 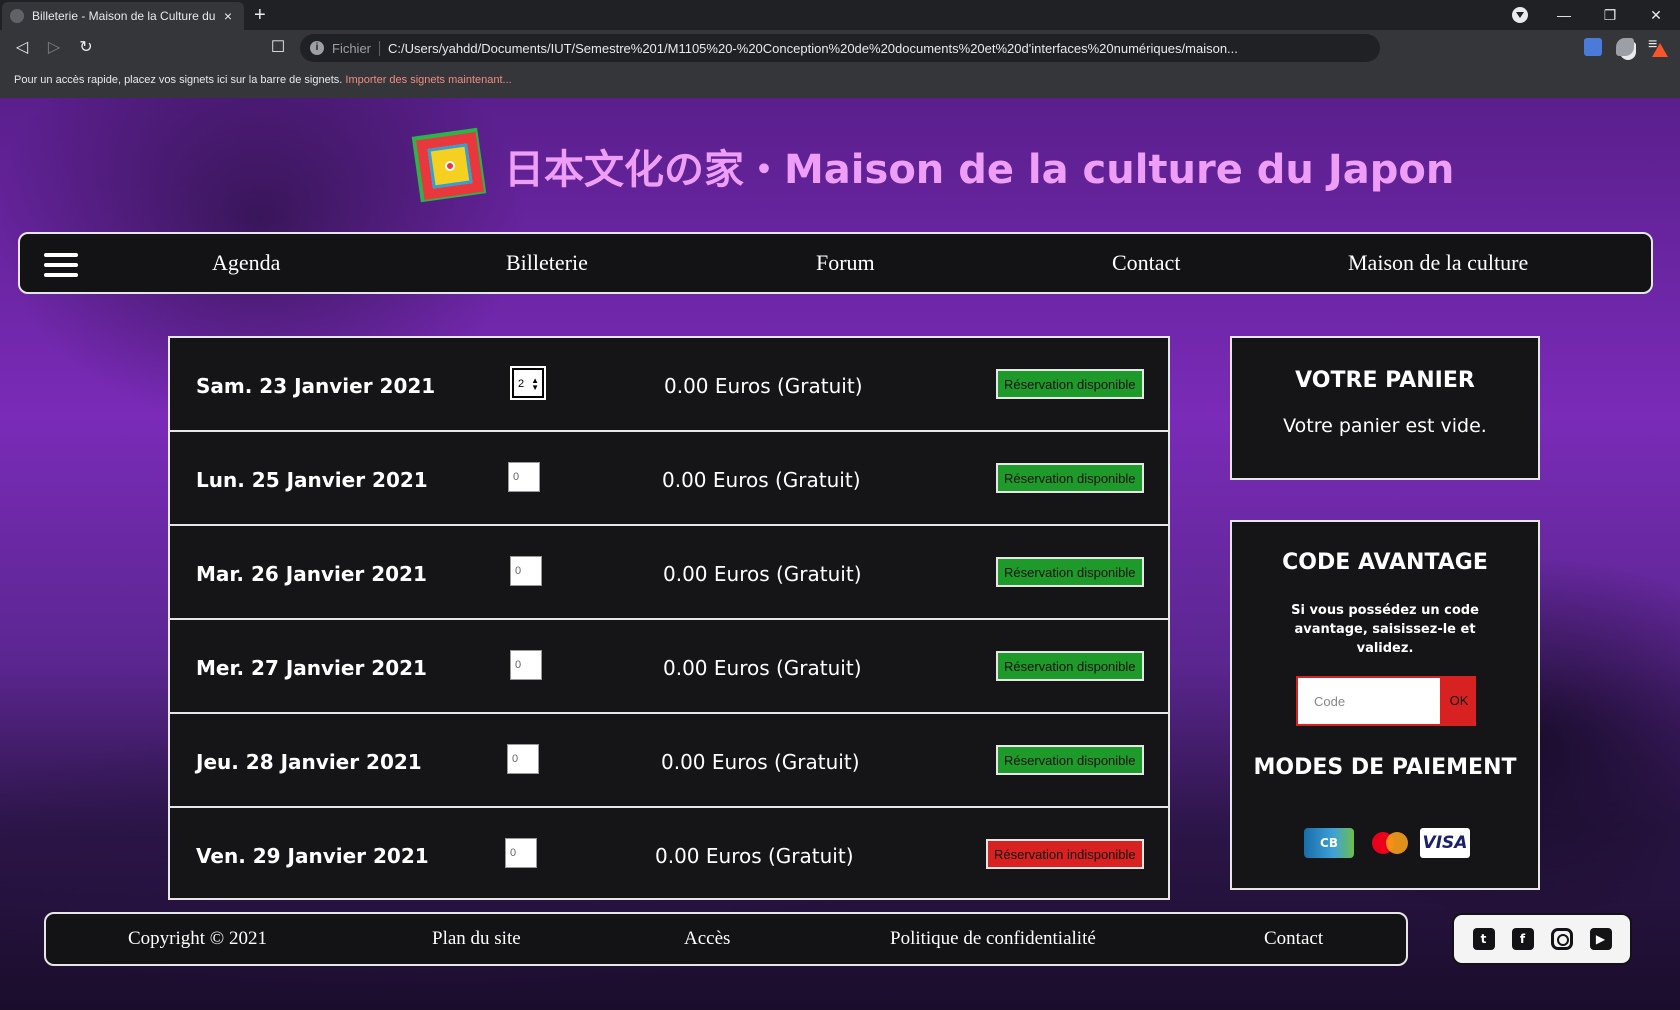 What do you see at coordinates (1652, 45) in the screenshot?
I see `browser-menu-icon: ≡` at bounding box center [1652, 45].